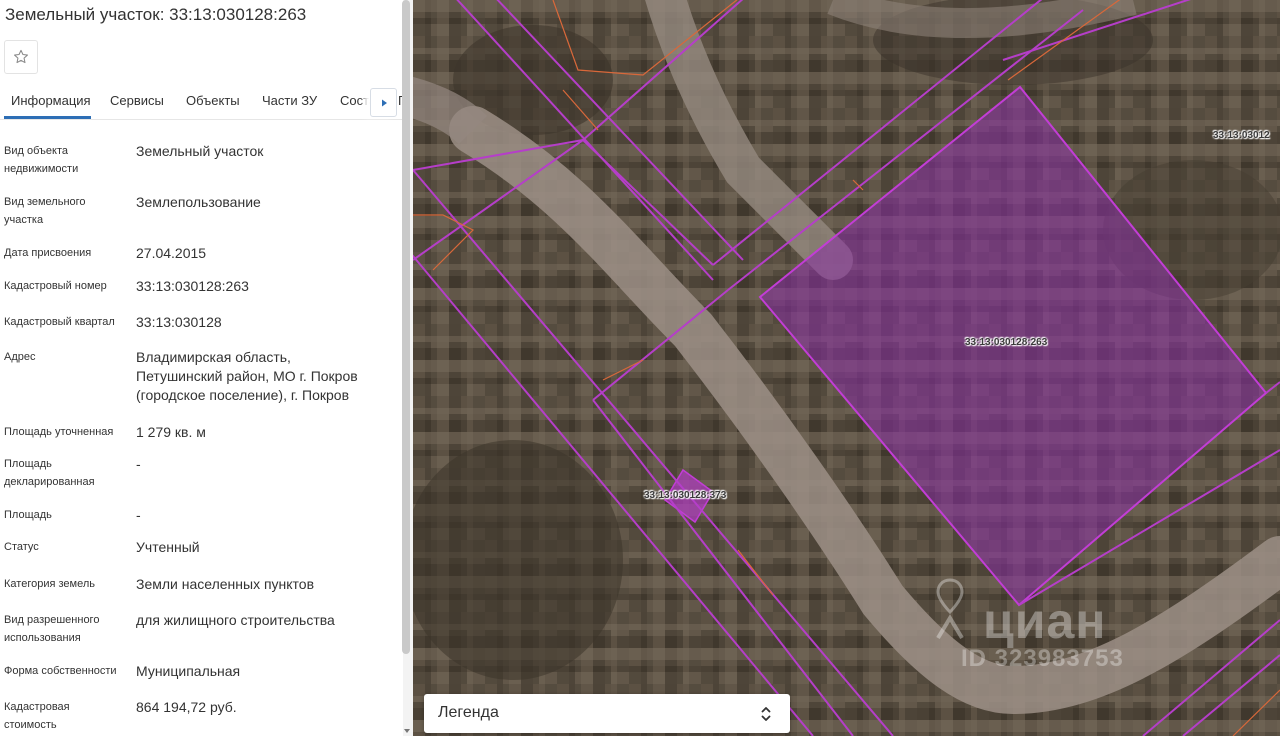 Image resolution: width=1280 pixels, height=736 pixels. What do you see at coordinates (179, 322) in the screenshot?
I see `field-value: 33:13:030128` at bounding box center [179, 322].